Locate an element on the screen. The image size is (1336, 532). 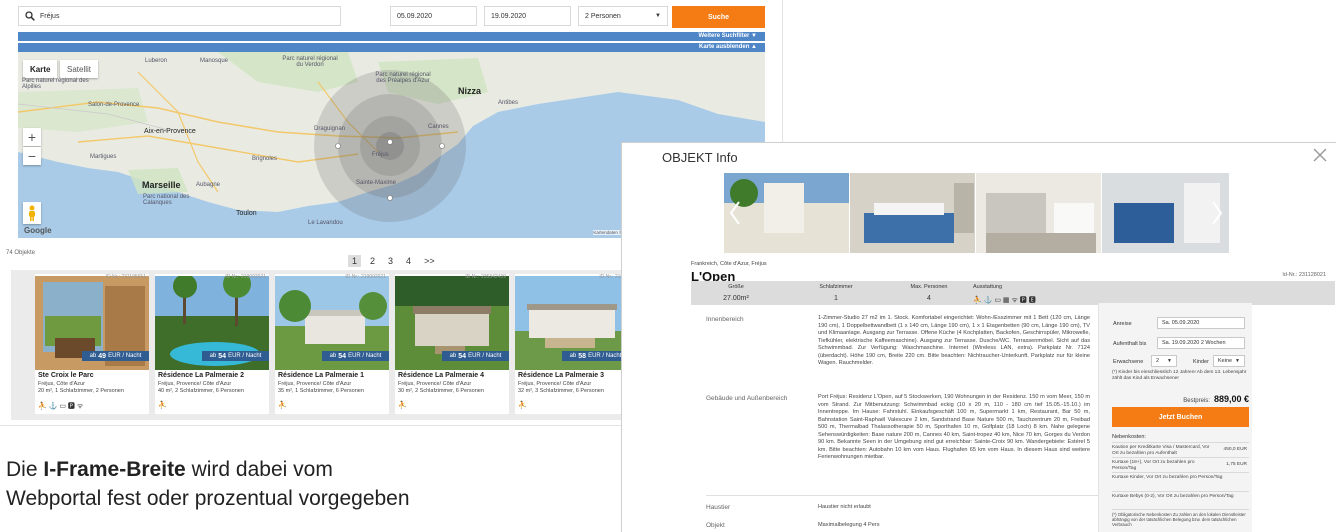
card-details: 30 m², 2 Schlafzimmer, 6 Personen is located at coordinates (441, 391).